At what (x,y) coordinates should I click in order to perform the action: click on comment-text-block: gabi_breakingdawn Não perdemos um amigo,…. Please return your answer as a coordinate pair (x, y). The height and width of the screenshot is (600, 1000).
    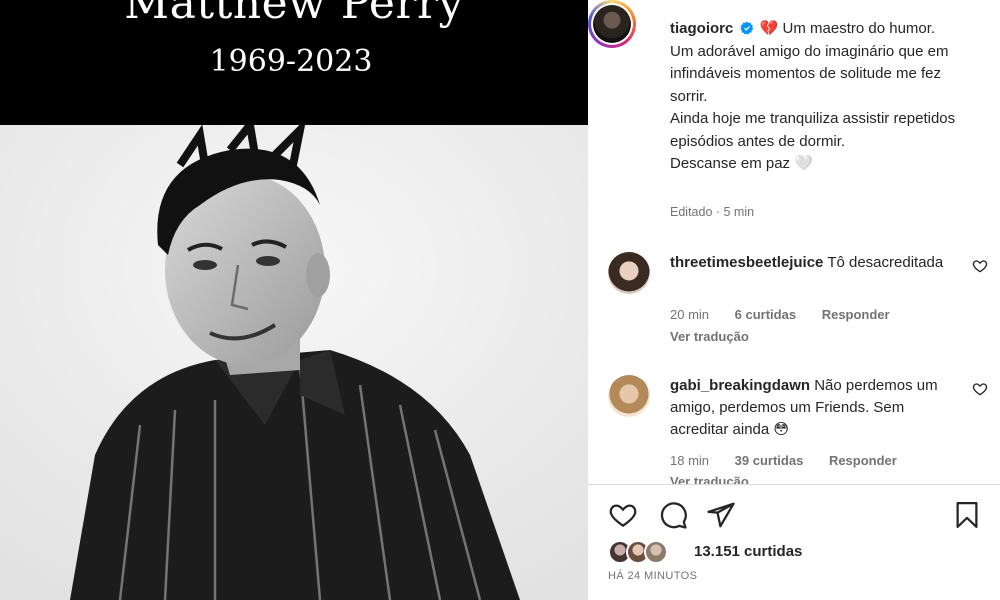
    Looking at the image, I should click on (815, 408).